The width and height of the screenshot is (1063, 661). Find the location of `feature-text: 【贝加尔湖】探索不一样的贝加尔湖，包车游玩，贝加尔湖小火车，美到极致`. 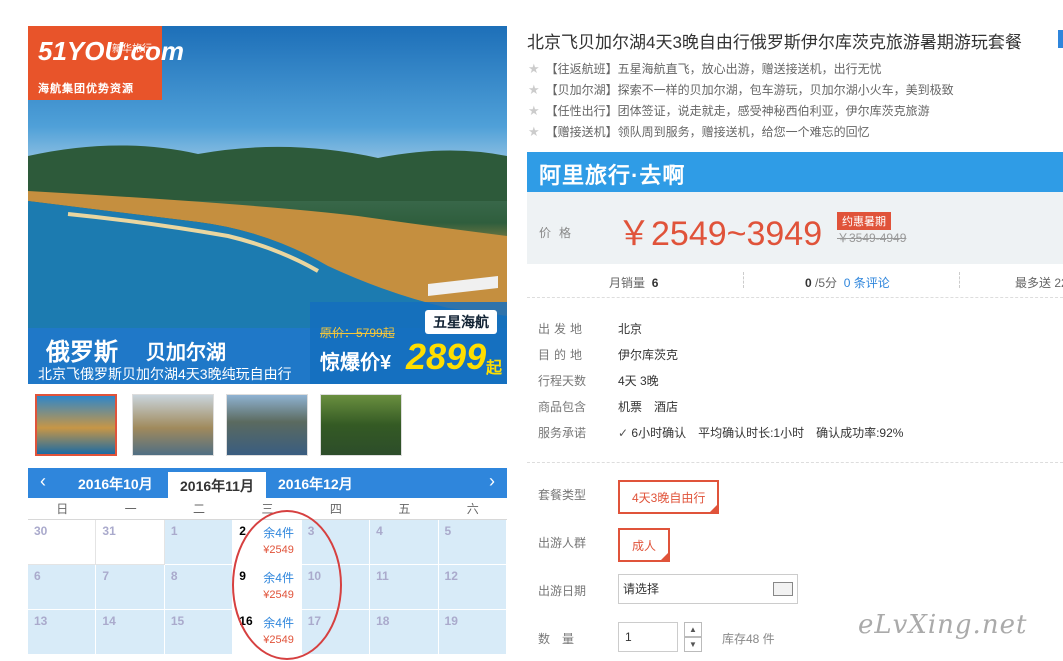

feature-text: 【贝加尔湖】探索不一样的贝加尔湖，包车游玩，贝加尔湖小火车，美到极致 is located at coordinates (749, 90).